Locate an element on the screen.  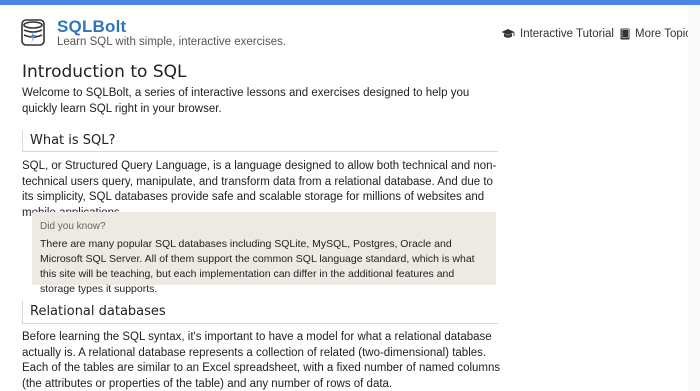
book-icon is located at coordinates (625, 34).